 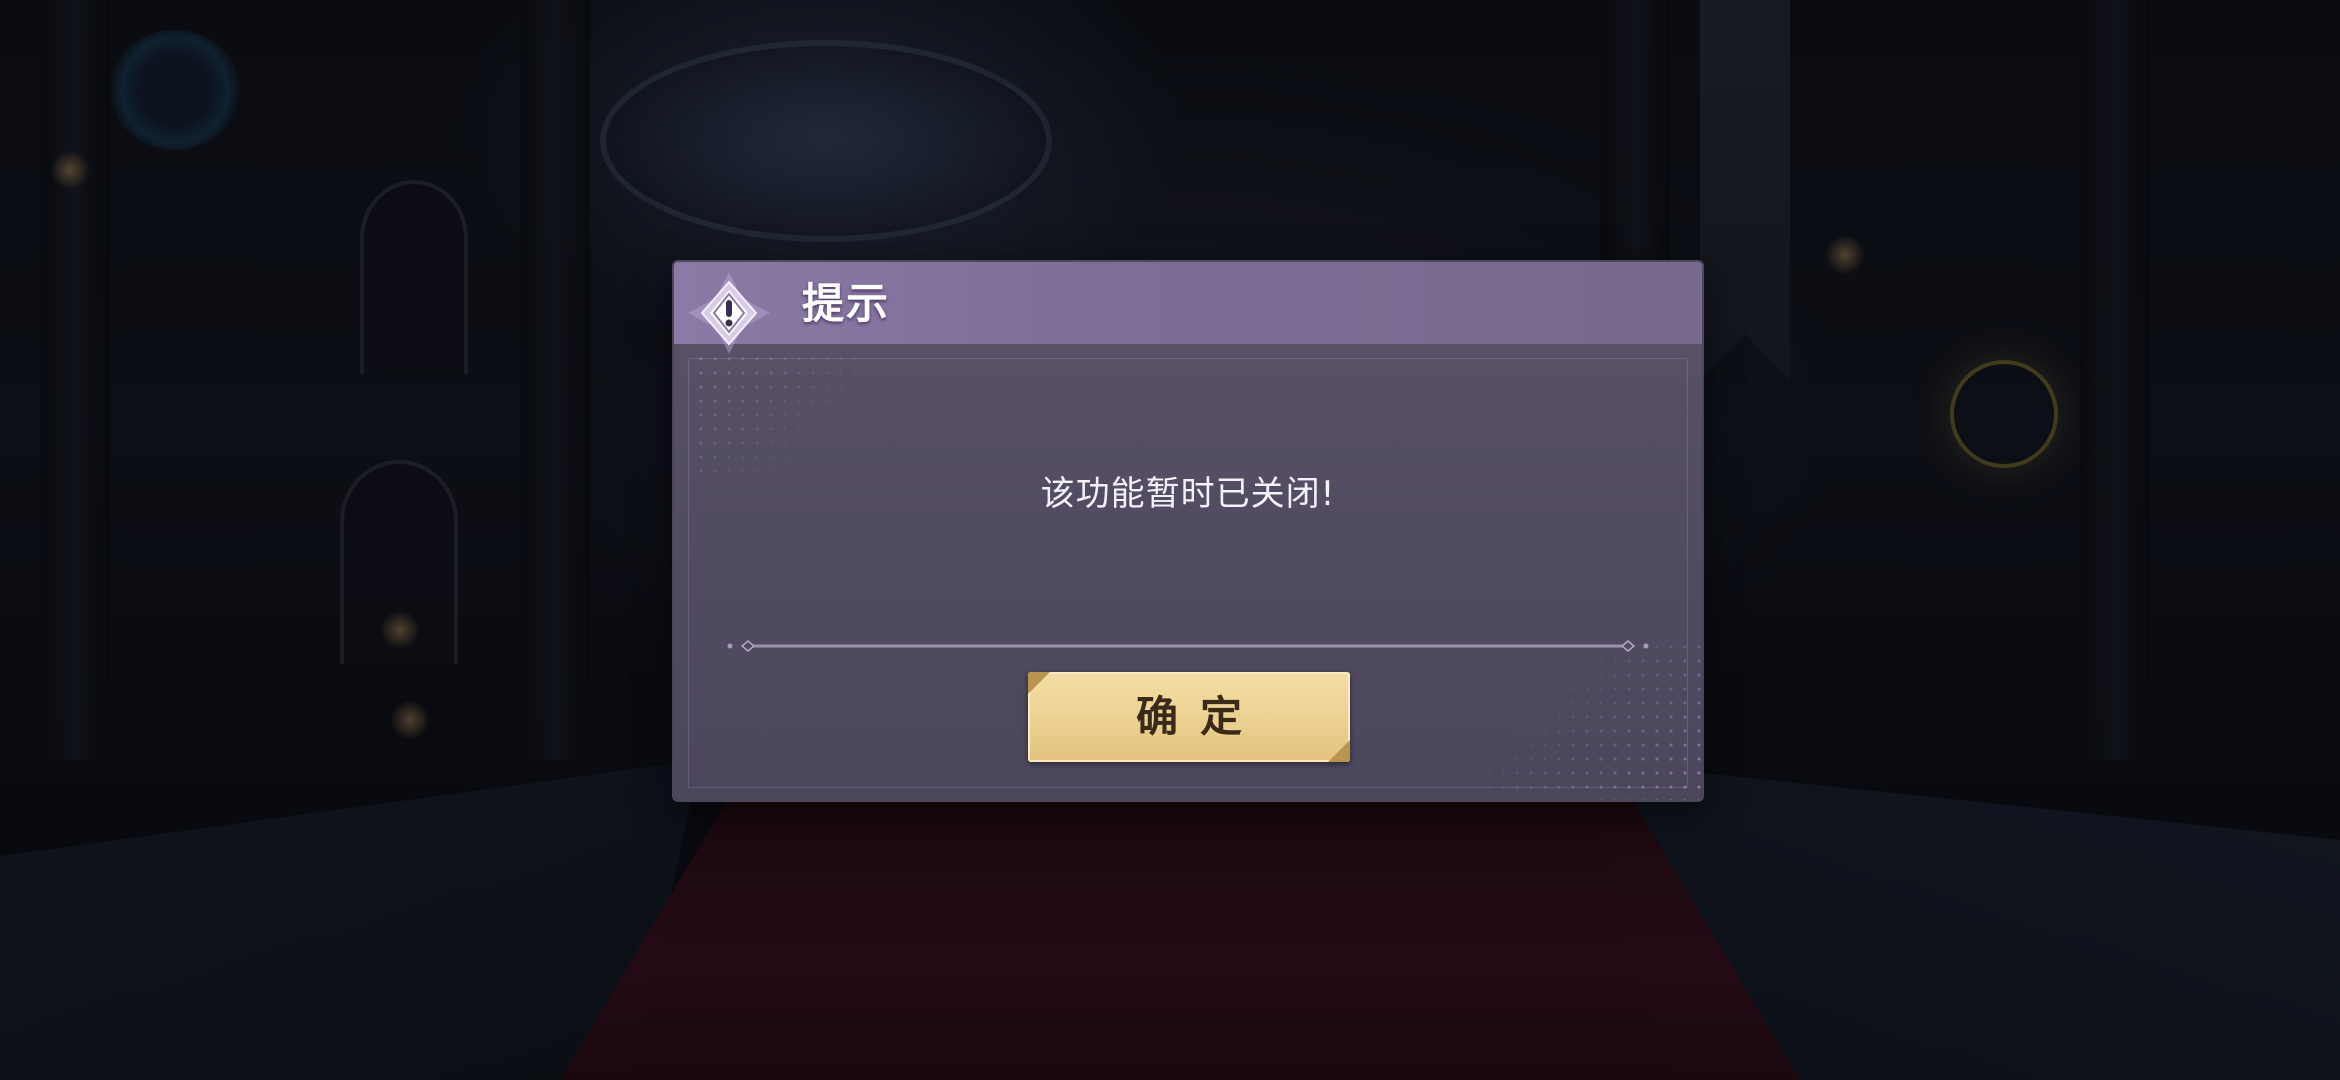 I want to click on confirm-button: 确定, so click(x=1189, y=717).